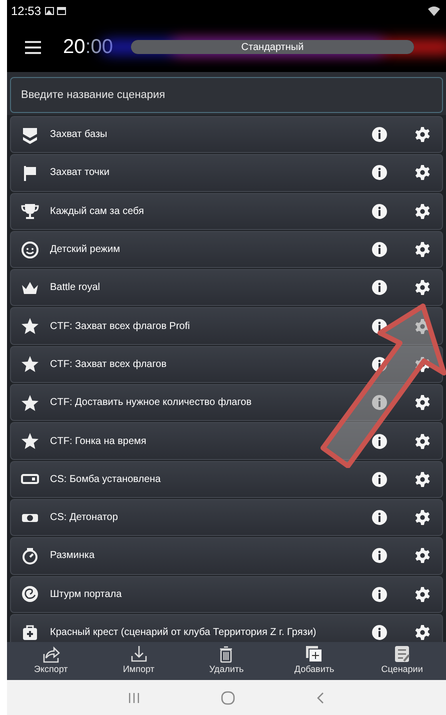 Image resolution: width=446 pixels, height=715 pixels. Describe the element at coordinates (139, 654) in the screenshot. I see `download-icon` at that location.